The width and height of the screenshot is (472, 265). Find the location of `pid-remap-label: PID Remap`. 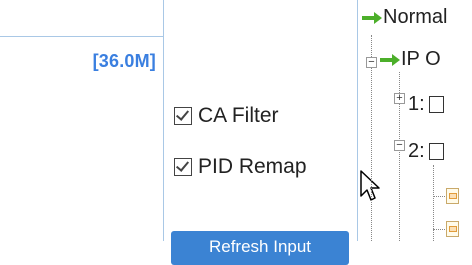

pid-remap-label: PID Remap is located at coordinates (252, 166).